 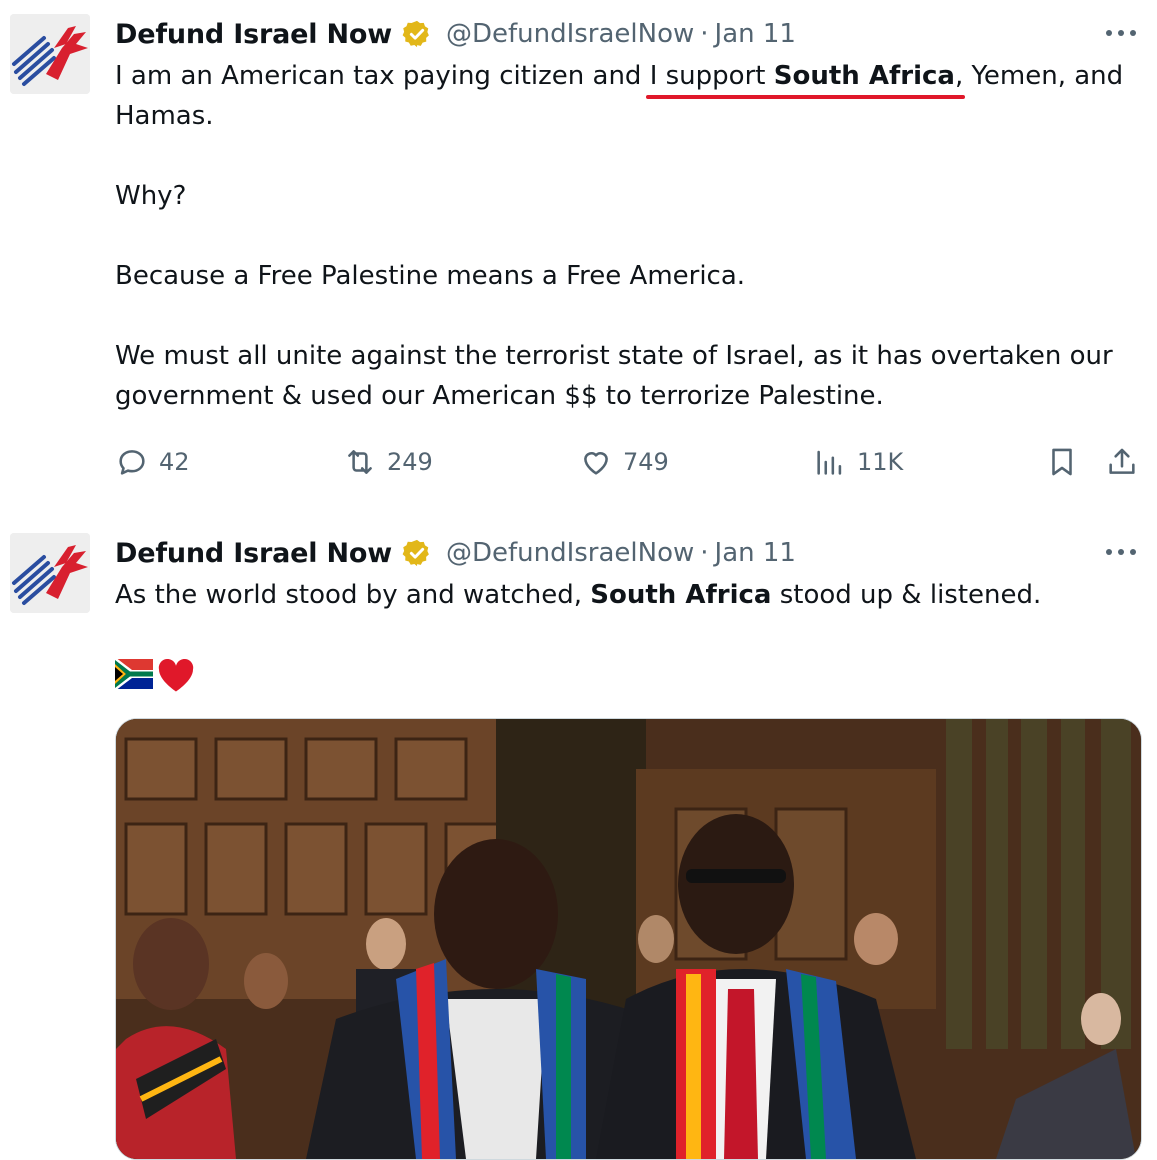 What do you see at coordinates (360, 462) in the screenshot?
I see `retweet-icon` at bounding box center [360, 462].